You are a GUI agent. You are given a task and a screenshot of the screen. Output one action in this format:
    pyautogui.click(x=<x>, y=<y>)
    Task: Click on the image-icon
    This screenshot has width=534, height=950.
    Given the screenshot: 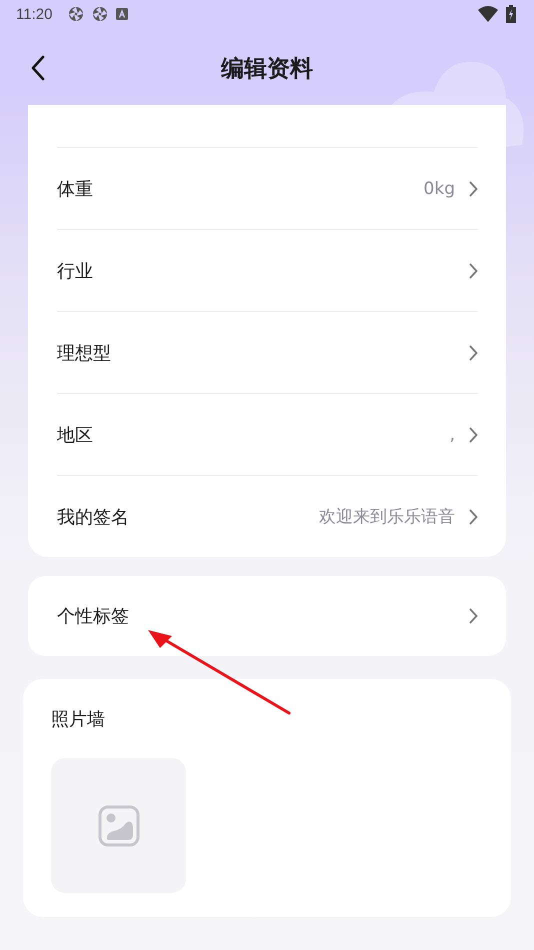 What is the action you would take?
    pyautogui.click(x=119, y=825)
    